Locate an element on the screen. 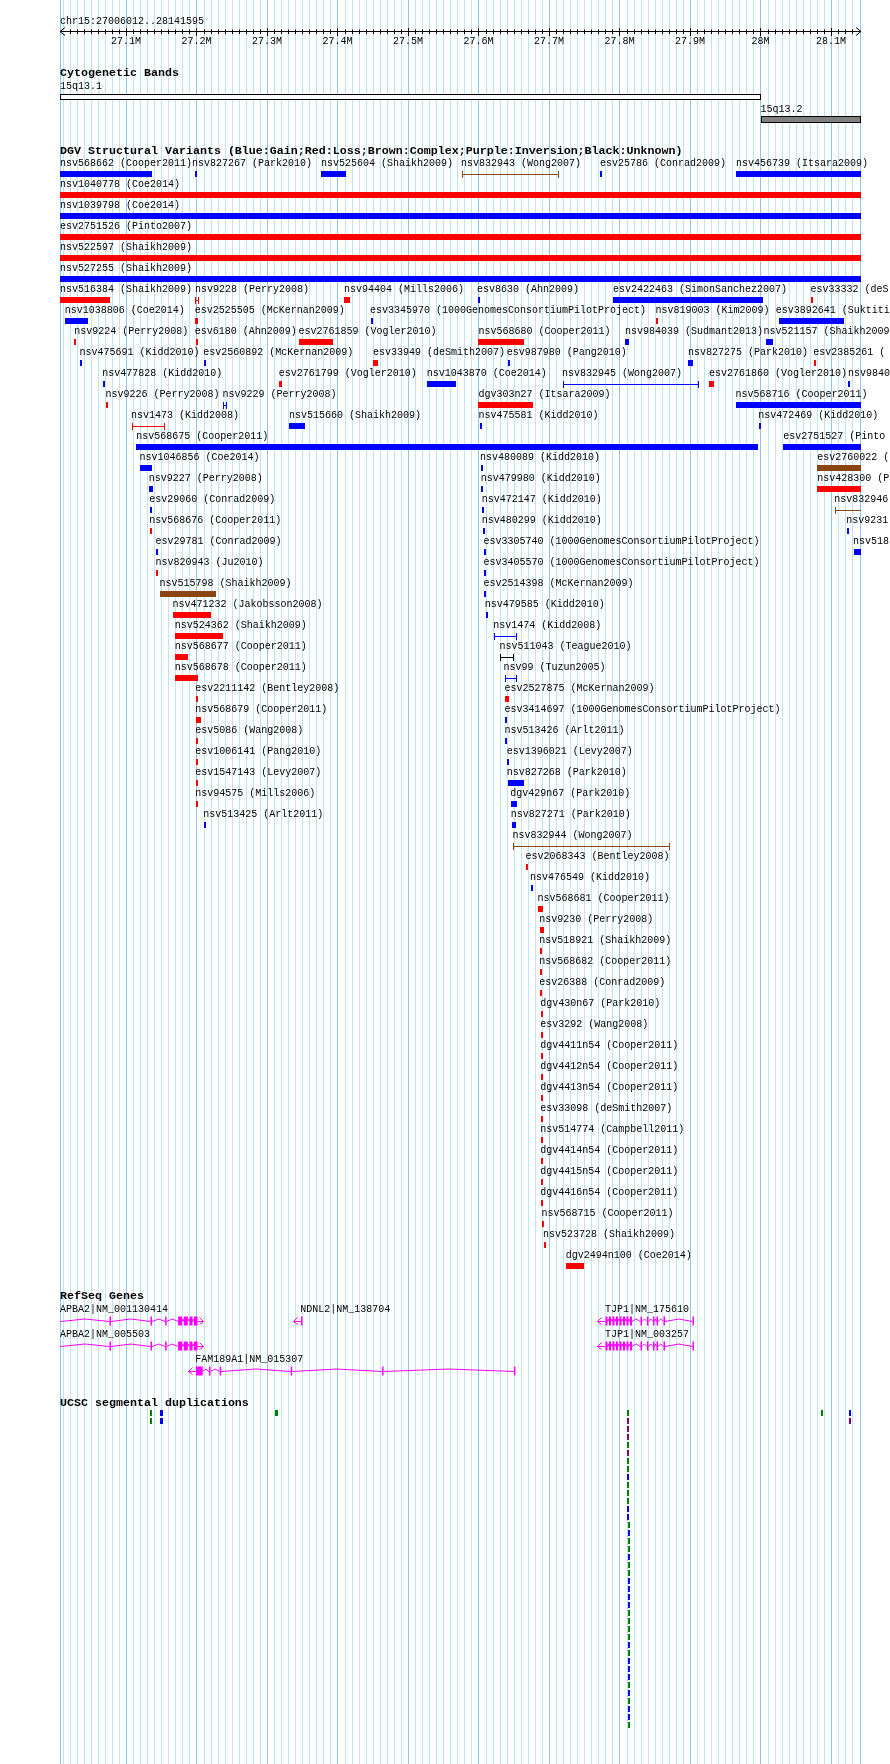  variant-label: esv2560892 (McKernan2009) is located at coordinates (278, 352).